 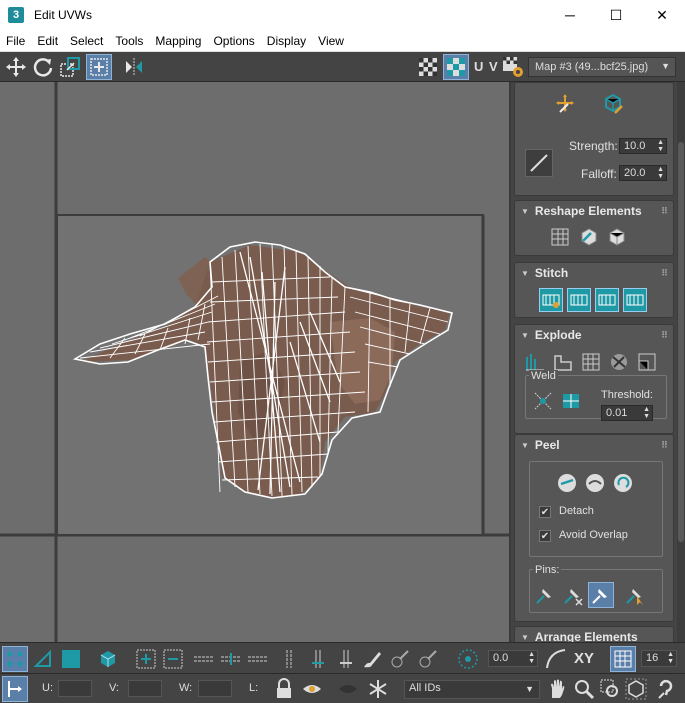 What do you see at coordinates (584, 658) in the screenshot?
I see `falloff-space-xy: XY` at bounding box center [584, 658].